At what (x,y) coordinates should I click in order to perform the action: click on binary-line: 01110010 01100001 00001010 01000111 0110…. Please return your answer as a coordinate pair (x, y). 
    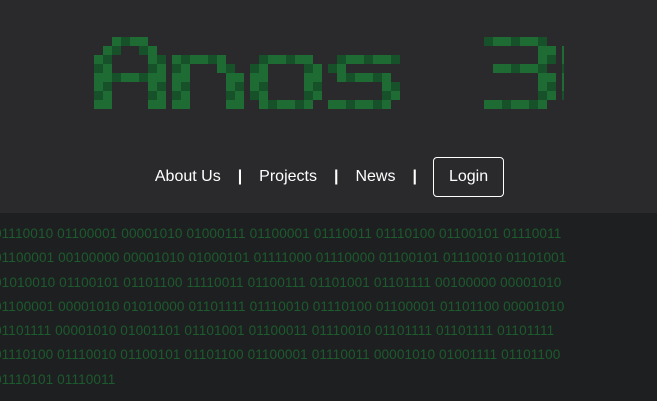
    Looking at the image, I should click on (281, 233).